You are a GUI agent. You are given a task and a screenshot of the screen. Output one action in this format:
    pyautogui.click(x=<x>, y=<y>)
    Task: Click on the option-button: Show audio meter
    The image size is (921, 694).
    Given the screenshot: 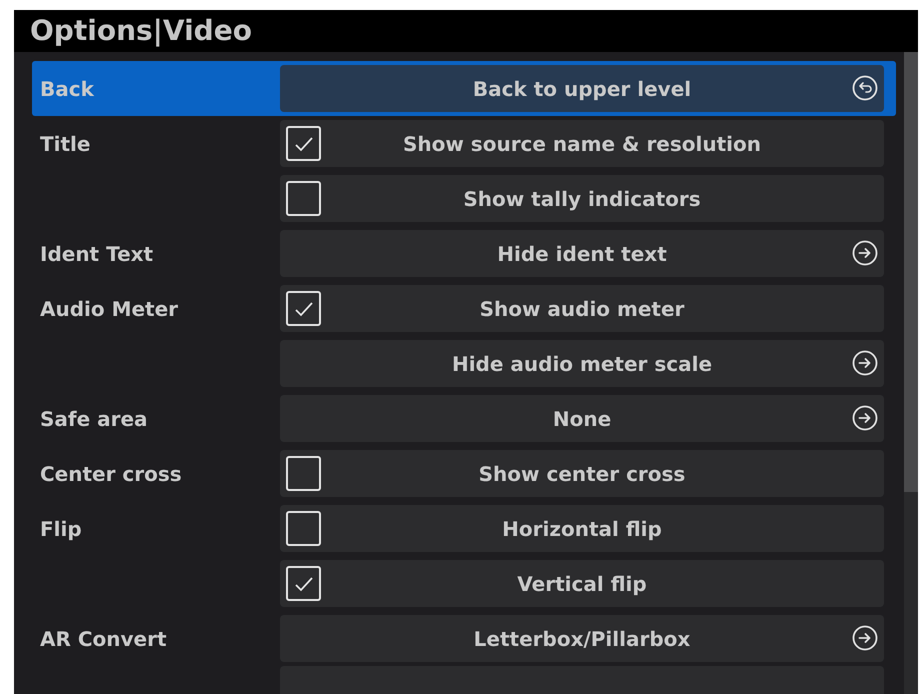 What is the action you would take?
    pyautogui.click(x=582, y=308)
    